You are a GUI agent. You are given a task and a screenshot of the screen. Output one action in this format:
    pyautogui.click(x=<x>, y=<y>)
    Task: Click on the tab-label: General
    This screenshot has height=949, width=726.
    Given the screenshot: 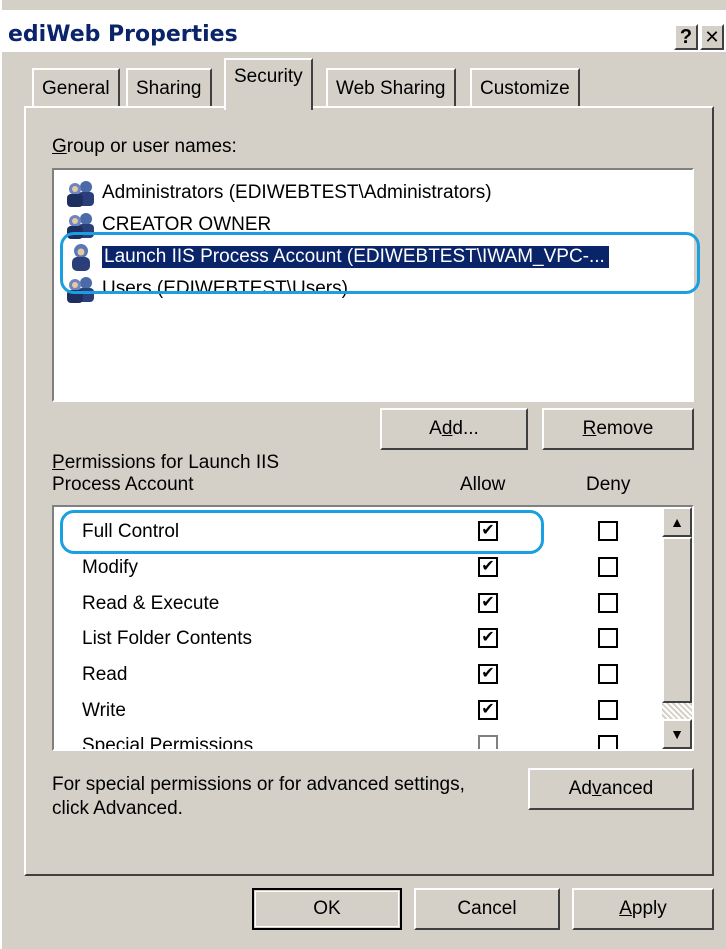 What is the action you would take?
    pyautogui.click(x=76, y=88)
    